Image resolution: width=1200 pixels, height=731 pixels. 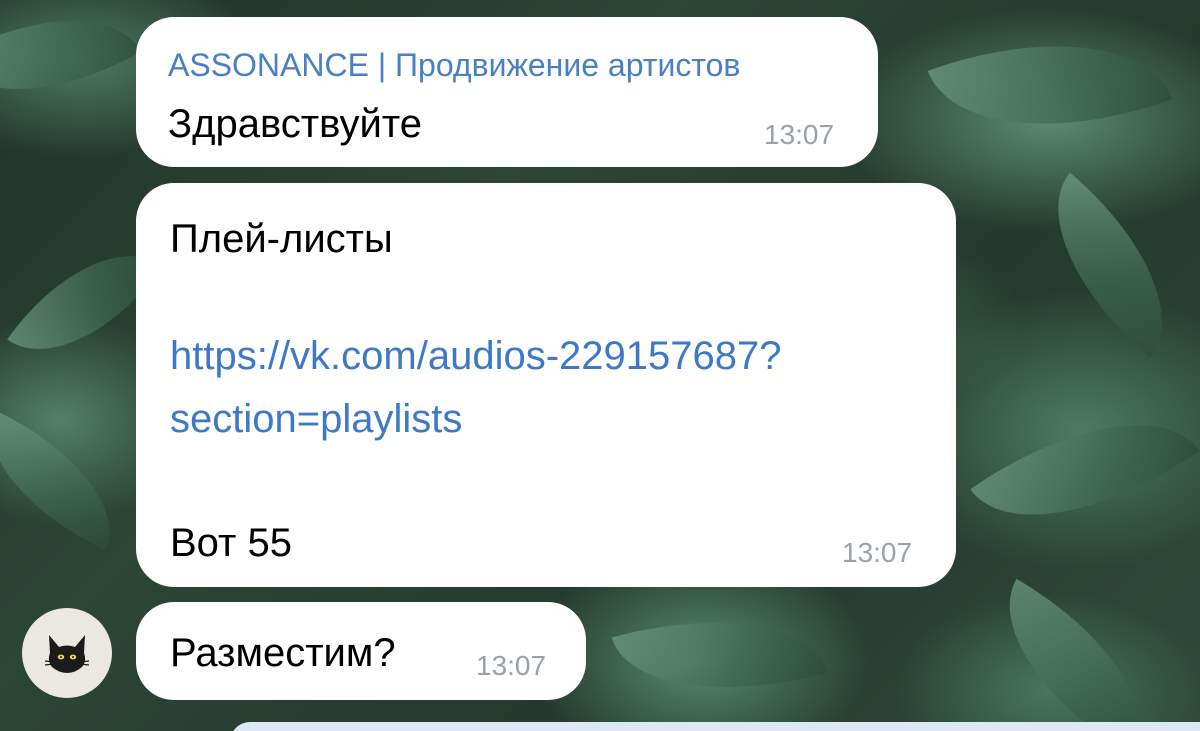 I want to click on message-text: Плей-листы, so click(x=281, y=239).